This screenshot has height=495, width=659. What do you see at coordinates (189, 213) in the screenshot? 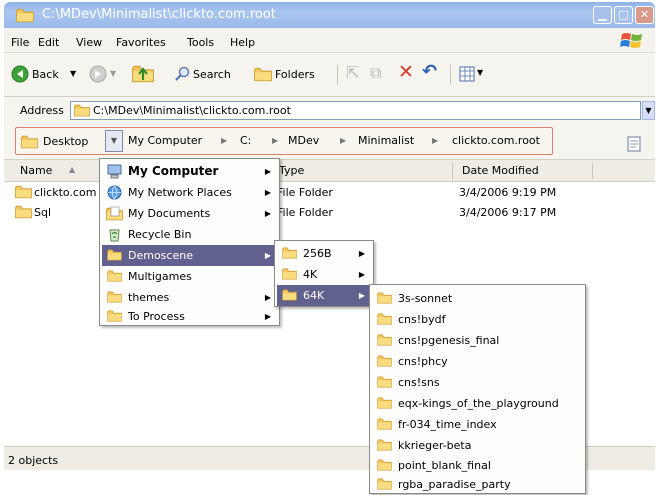
I see `menu-item-my-documents: My Documents ▶` at bounding box center [189, 213].